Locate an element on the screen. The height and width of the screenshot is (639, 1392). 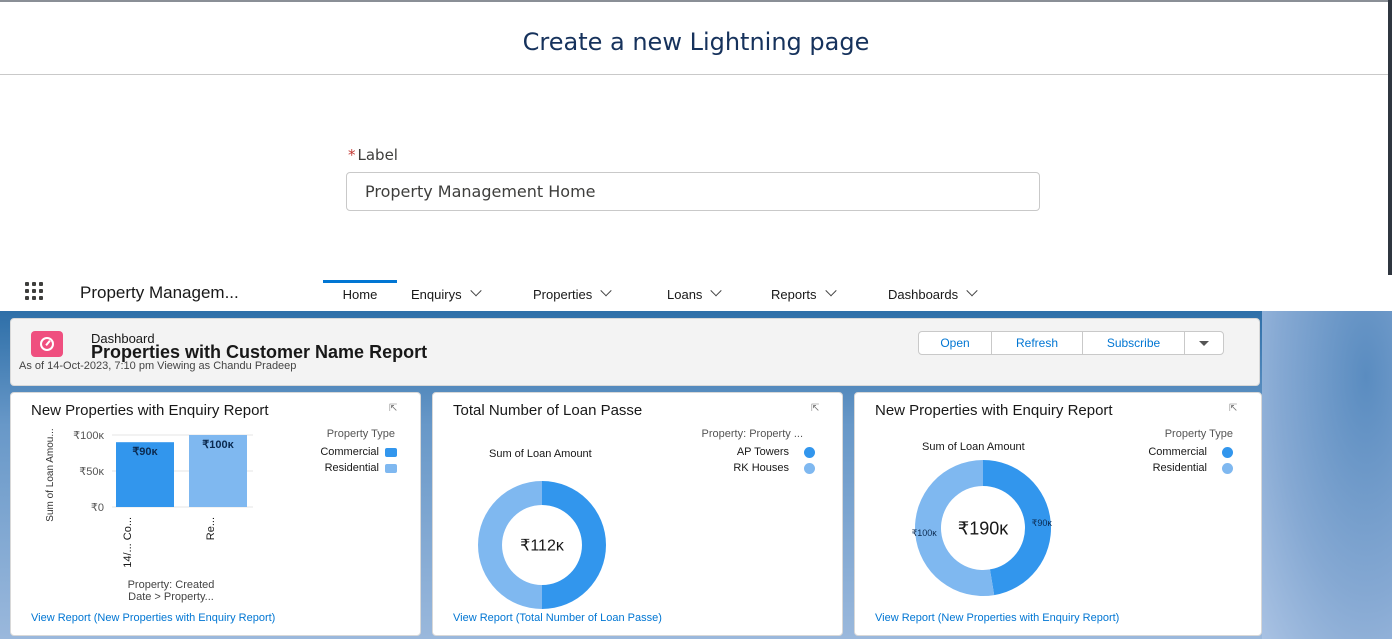
tab-reports-label: Reports is located at coordinates (794, 294).